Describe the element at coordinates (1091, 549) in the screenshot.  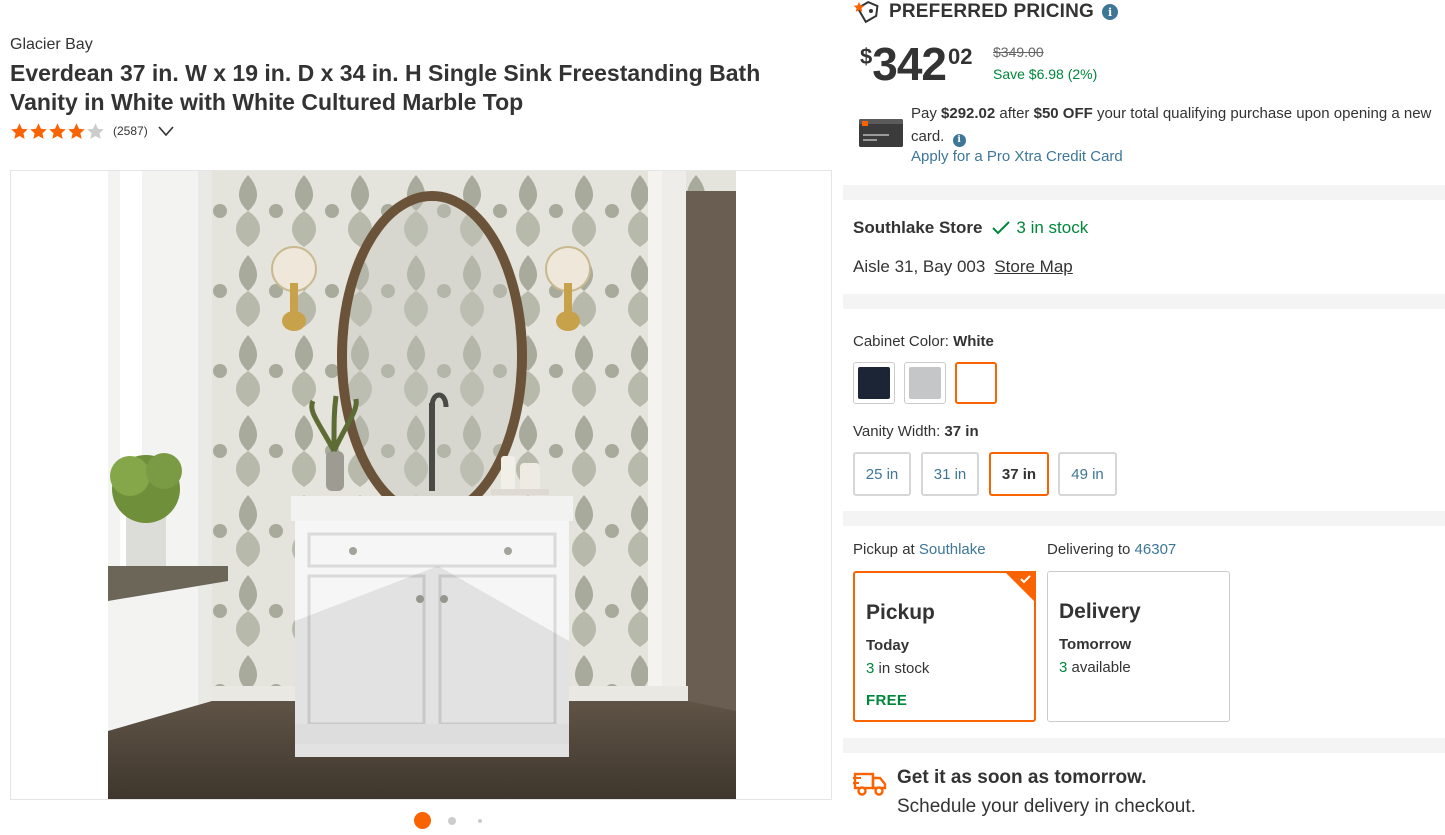
I see `delivery-prefix: Delivering to` at that location.